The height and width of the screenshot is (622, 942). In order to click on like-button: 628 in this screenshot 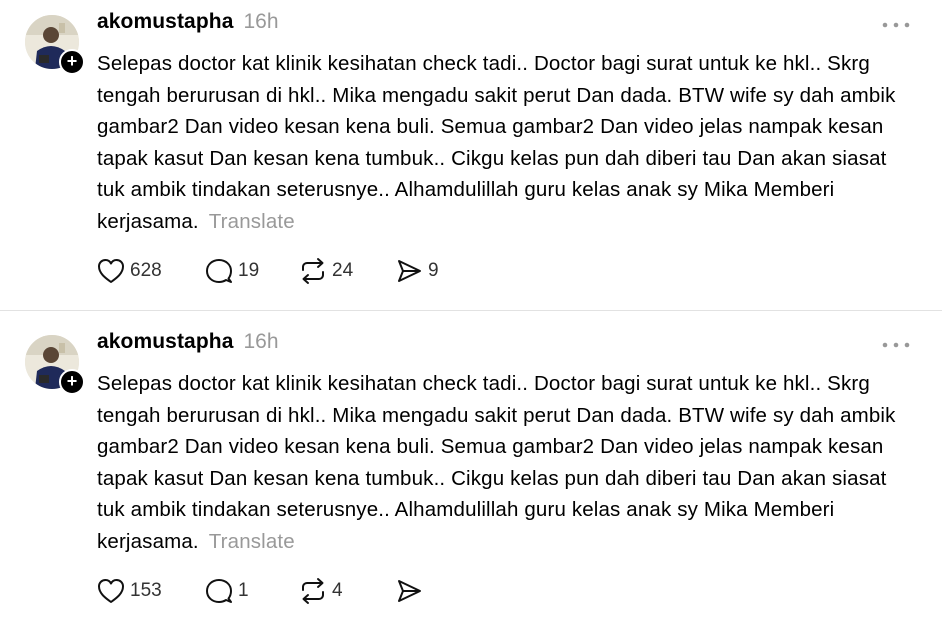, I will do `click(150, 271)`.